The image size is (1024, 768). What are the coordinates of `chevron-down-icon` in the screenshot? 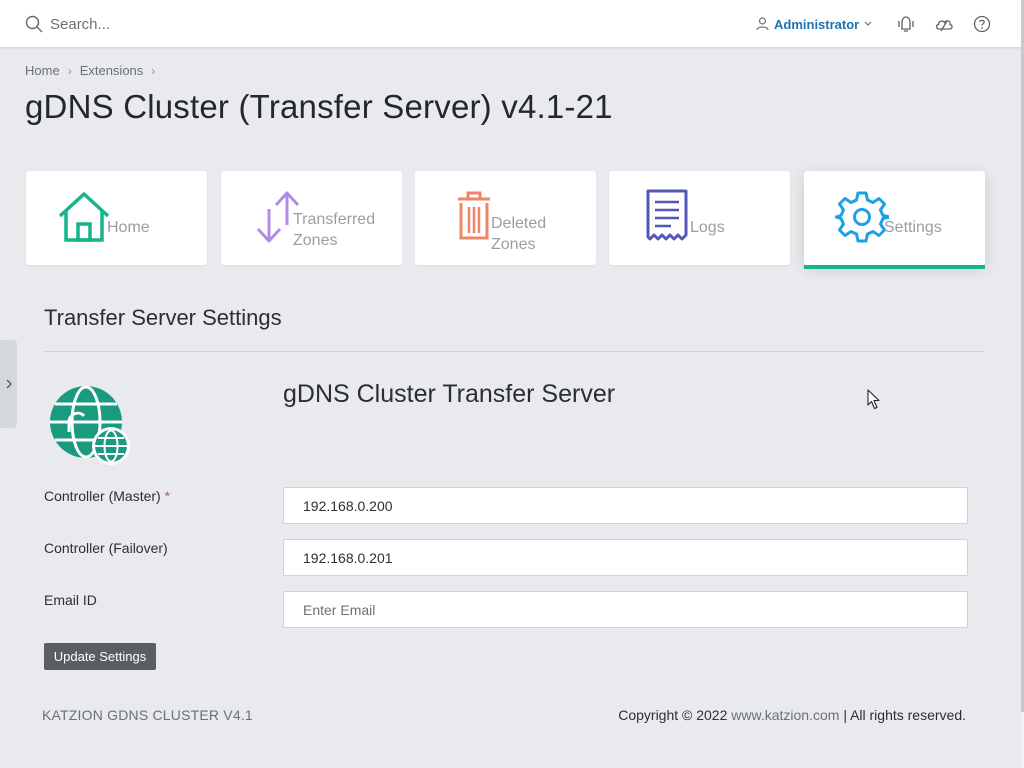 It's located at (868, 23).